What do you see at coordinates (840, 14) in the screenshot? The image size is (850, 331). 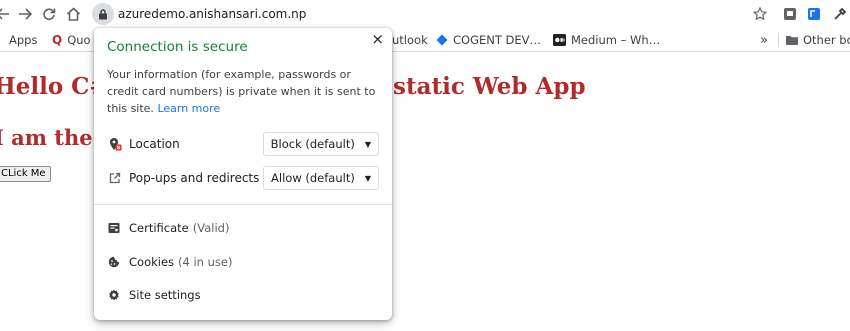 I see `eyedropper-icon` at bounding box center [840, 14].